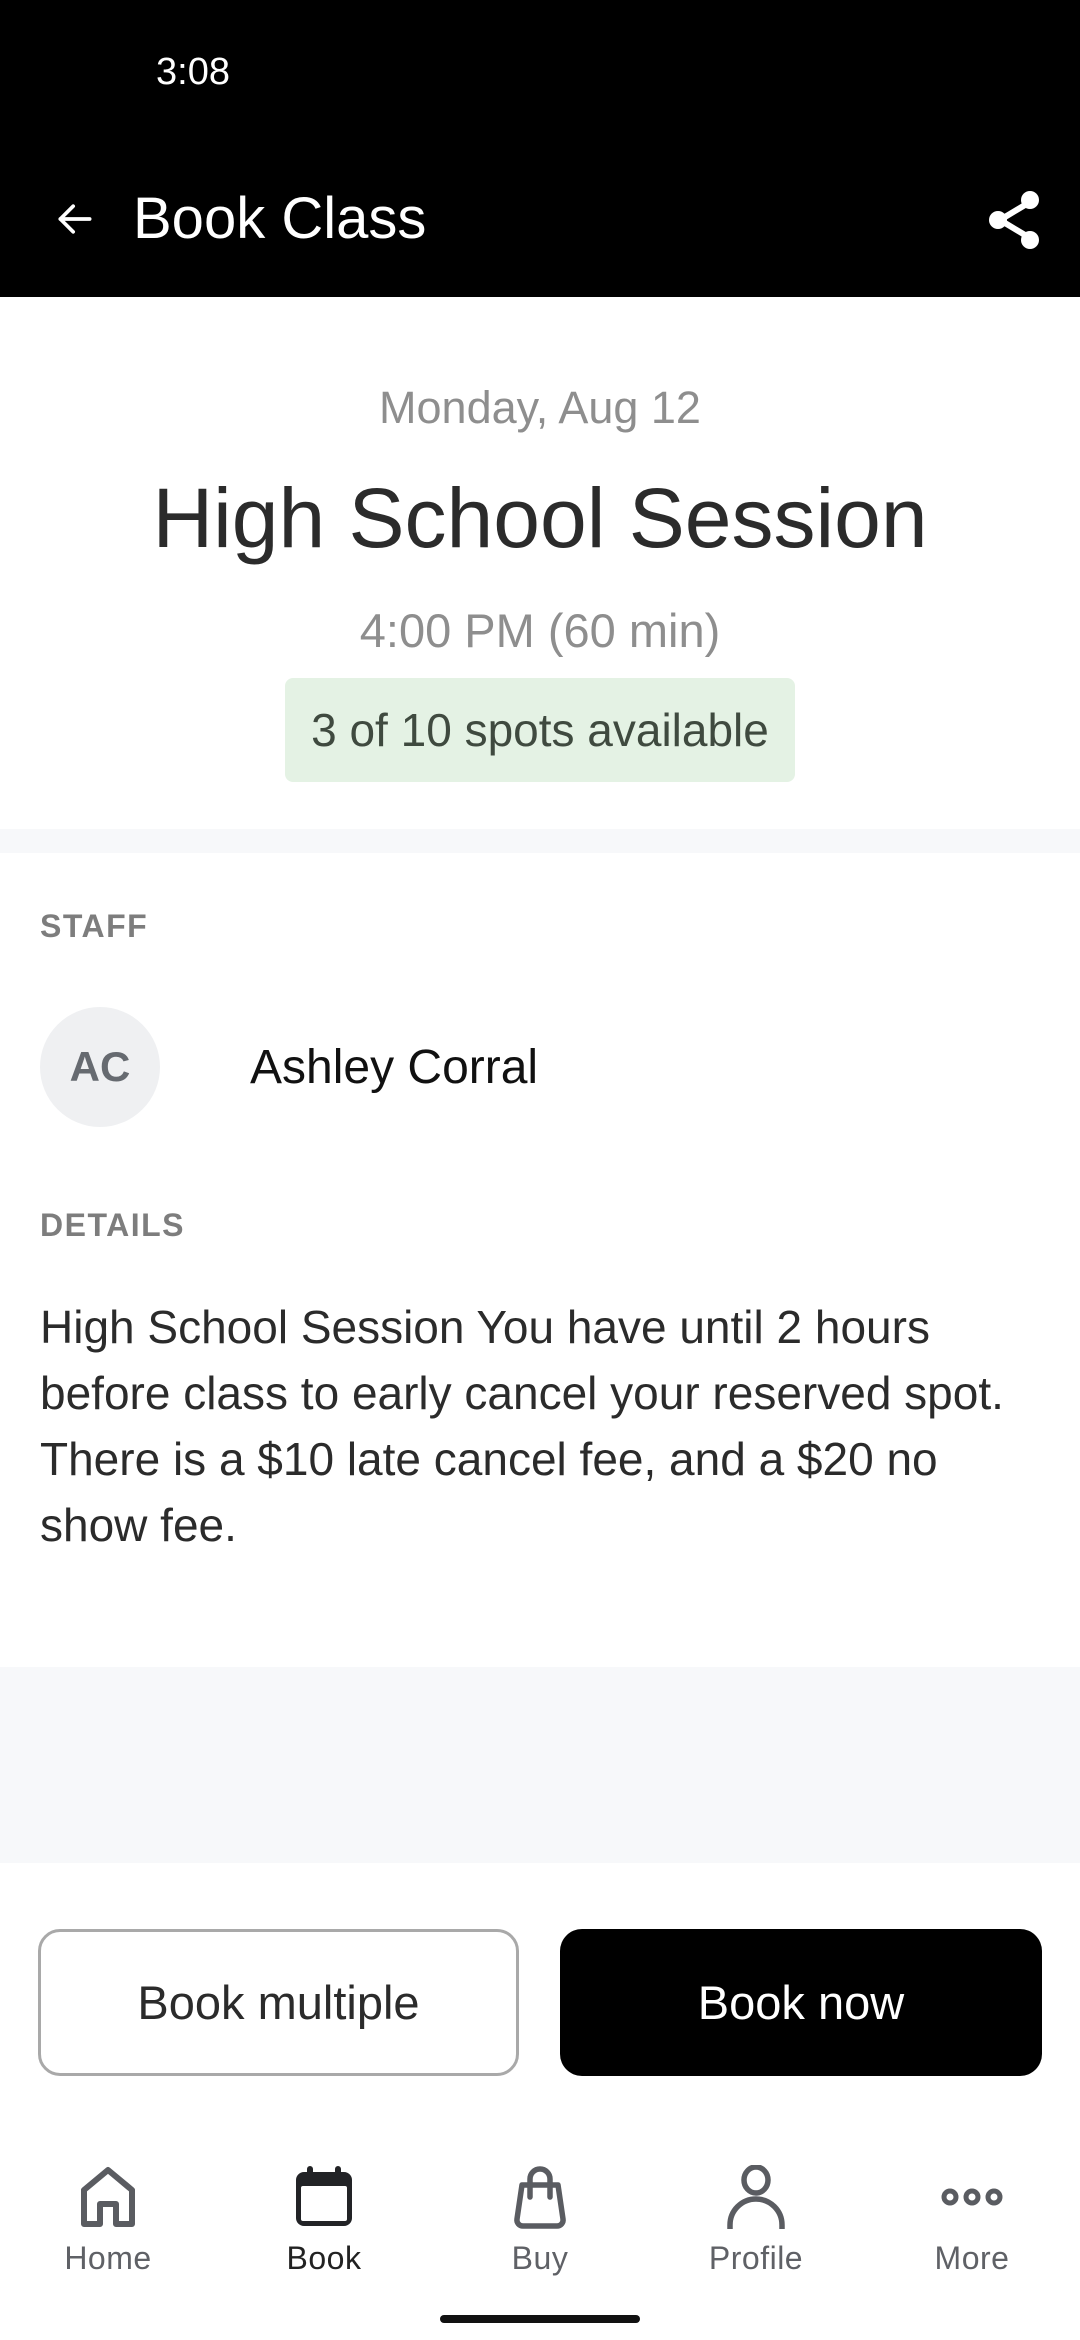  What do you see at coordinates (540, 1067) in the screenshot?
I see `staff-item: AC Ashley Corral` at bounding box center [540, 1067].